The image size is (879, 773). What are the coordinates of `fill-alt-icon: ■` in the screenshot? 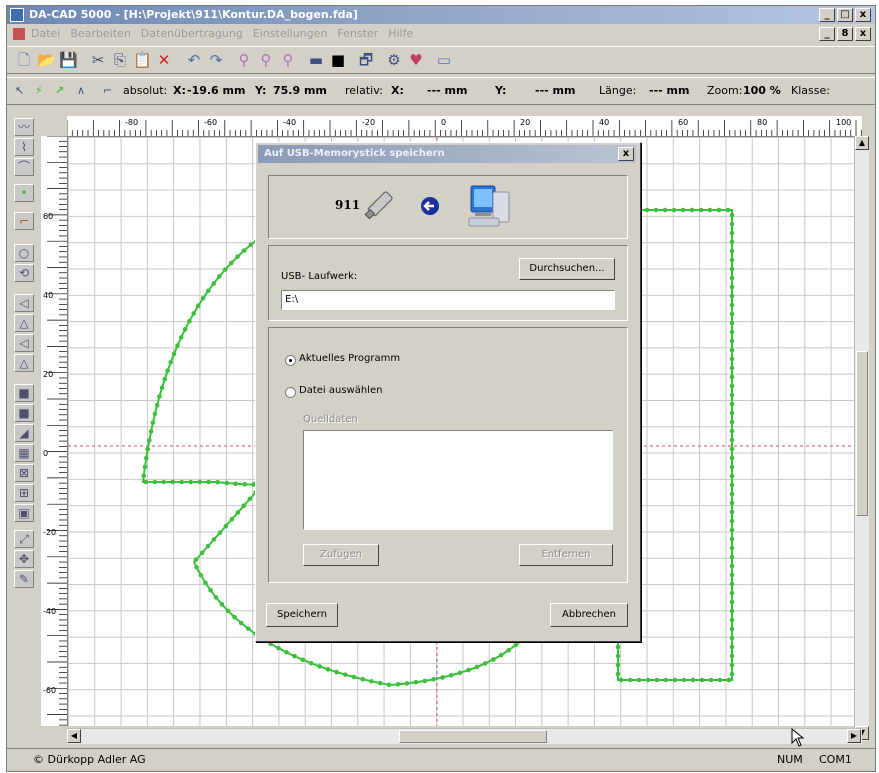 It's located at (24, 413).